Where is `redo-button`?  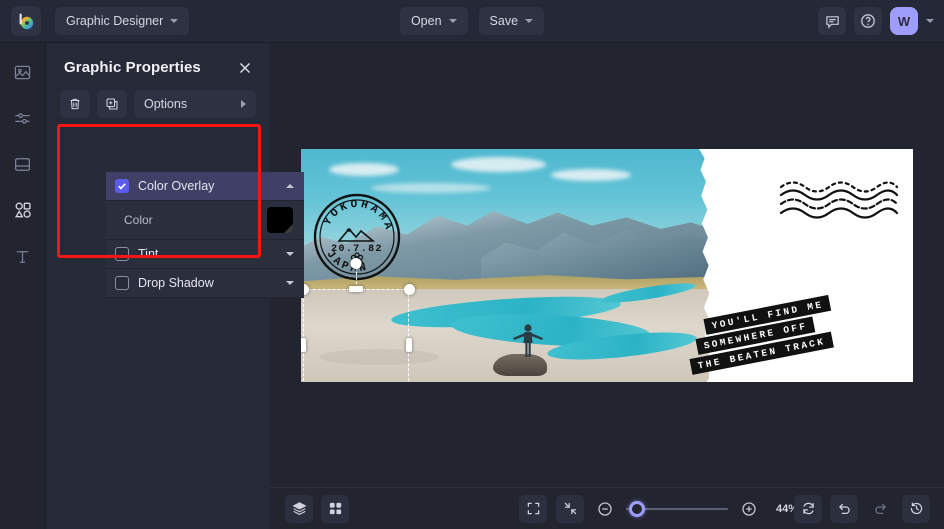
redo-button is located at coordinates (880, 509).